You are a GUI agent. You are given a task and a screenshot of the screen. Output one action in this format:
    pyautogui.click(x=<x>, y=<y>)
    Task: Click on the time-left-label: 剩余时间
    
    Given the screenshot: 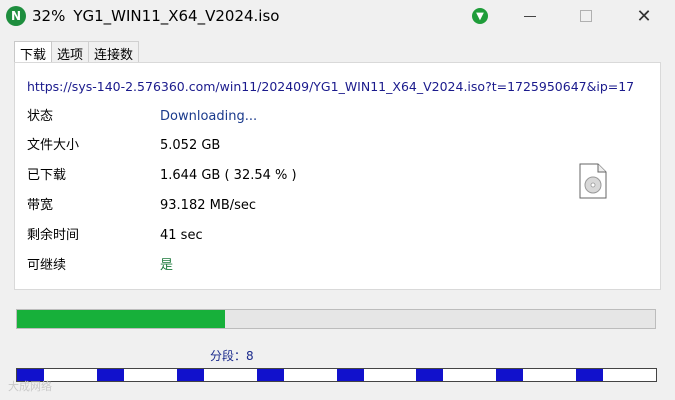 What is the action you would take?
    pyautogui.click(x=53, y=235)
    